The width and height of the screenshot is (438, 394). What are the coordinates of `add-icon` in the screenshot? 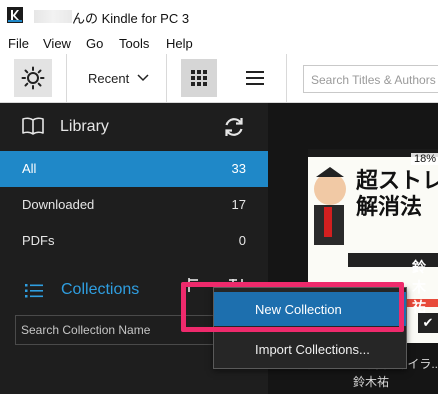 It's located at (193, 285).